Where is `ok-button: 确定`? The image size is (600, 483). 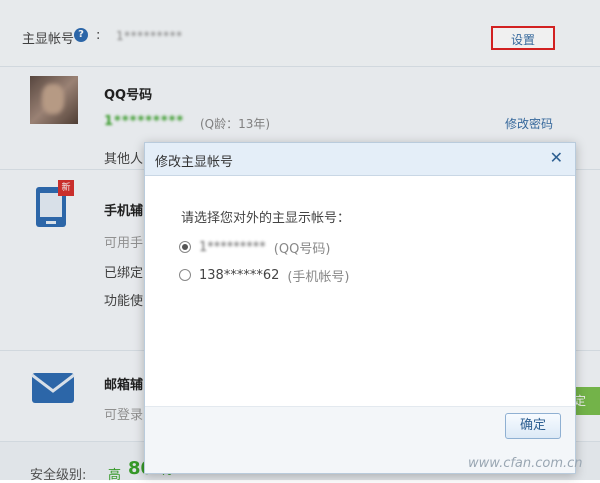 ok-button: 确定 is located at coordinates (533, 426).